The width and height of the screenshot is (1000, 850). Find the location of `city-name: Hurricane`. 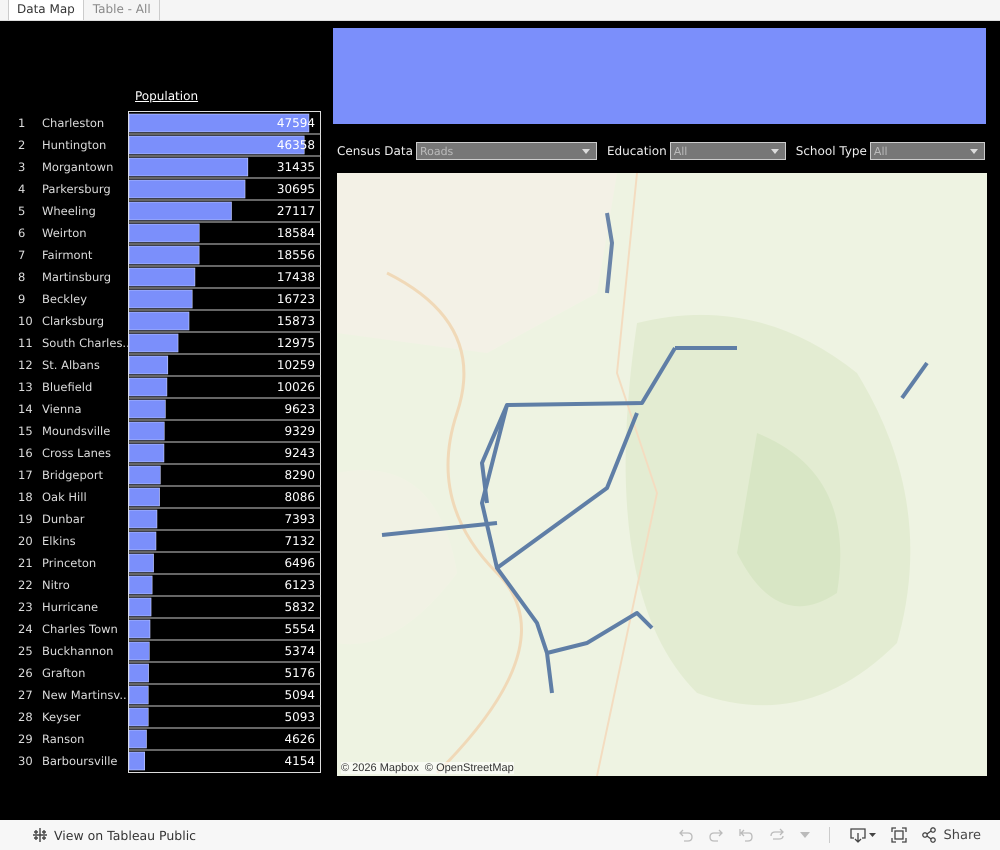

city-name: Hurricane is located at coordinates (70, 607).